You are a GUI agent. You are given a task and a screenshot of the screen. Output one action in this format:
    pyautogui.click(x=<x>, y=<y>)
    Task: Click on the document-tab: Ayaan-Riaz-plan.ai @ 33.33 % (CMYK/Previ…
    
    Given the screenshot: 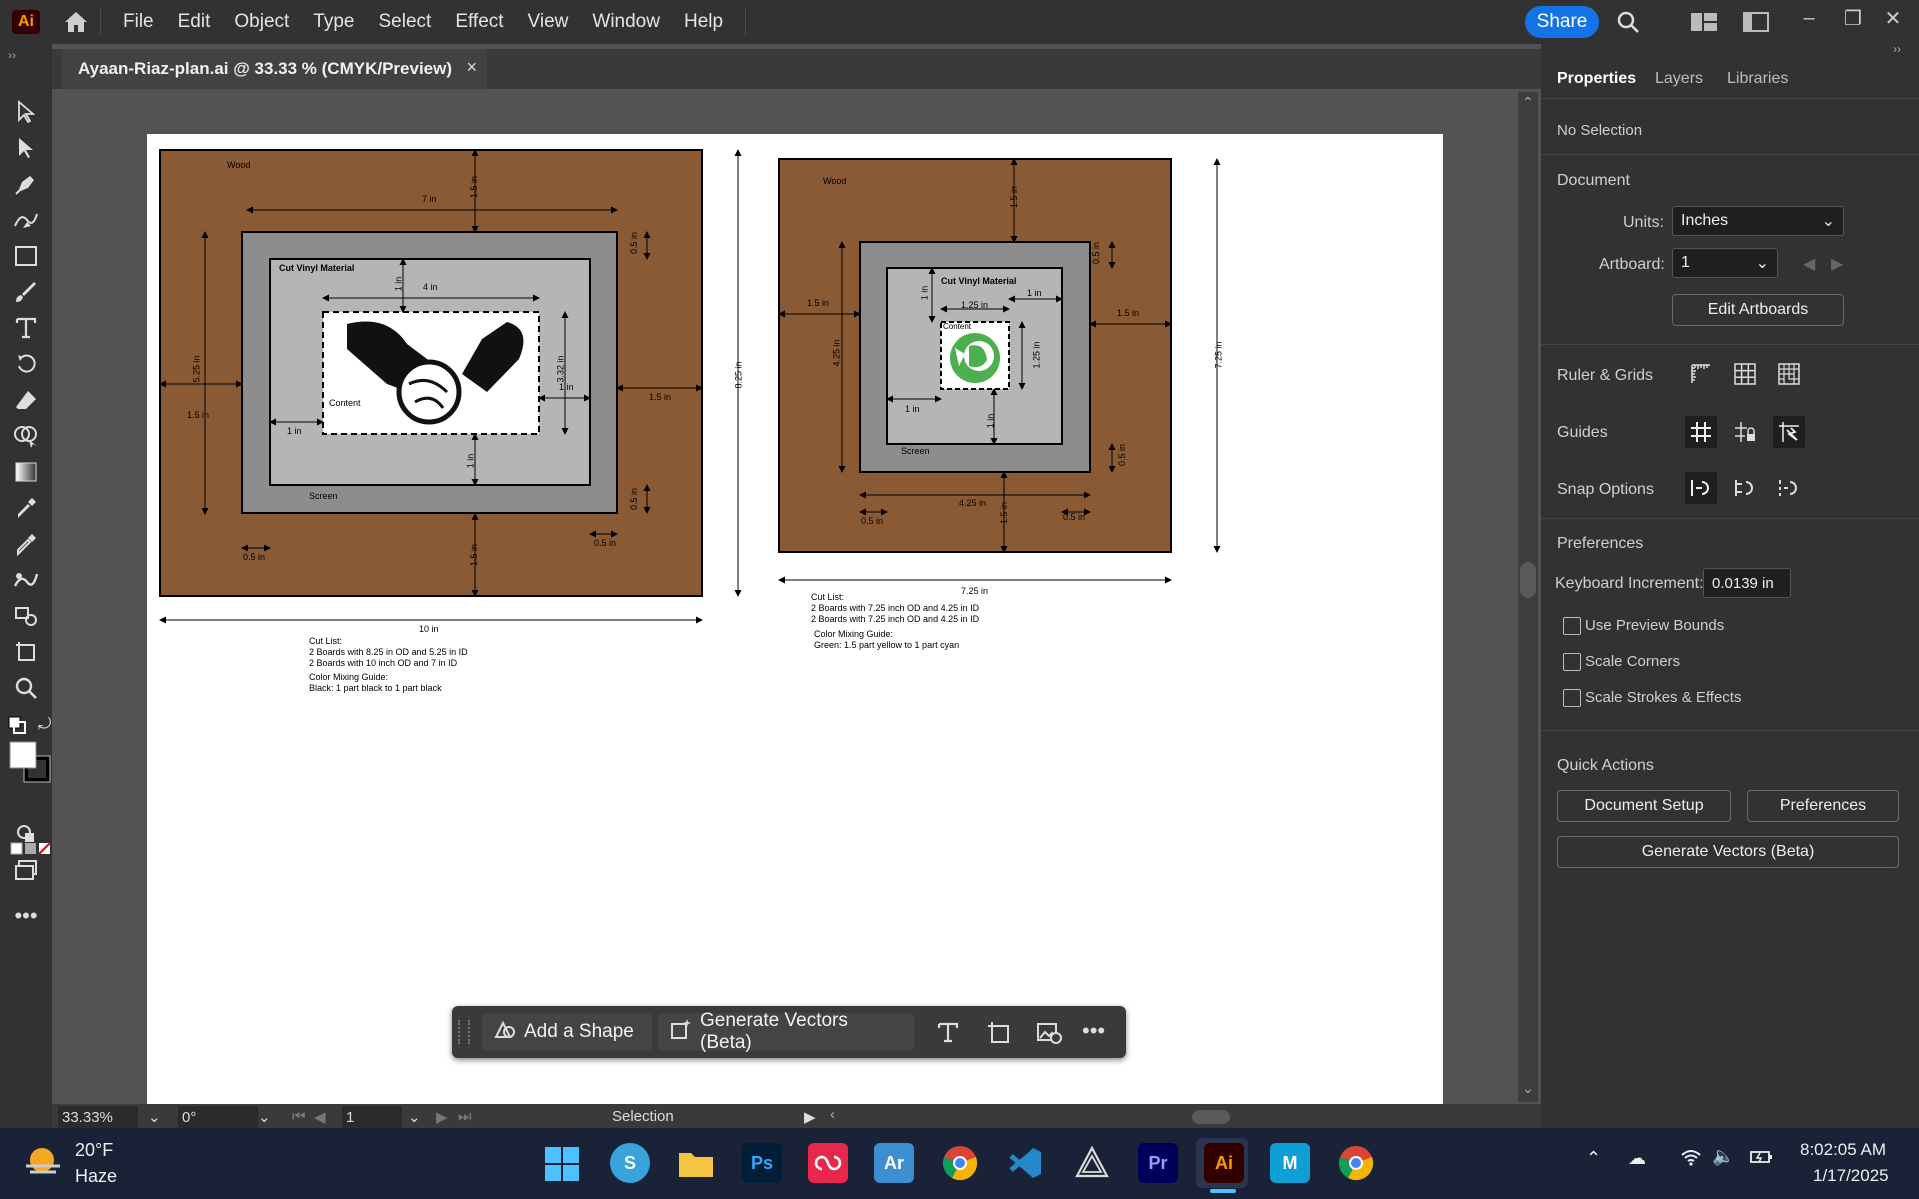 What is the action you would take?
    pyautogui.click(x=274, y=69)
    